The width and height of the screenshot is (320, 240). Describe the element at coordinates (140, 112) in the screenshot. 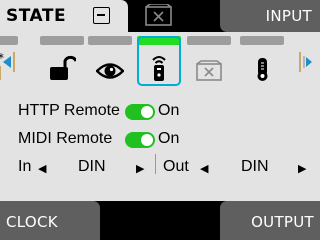

I see `http-remote-toggle` at that location.